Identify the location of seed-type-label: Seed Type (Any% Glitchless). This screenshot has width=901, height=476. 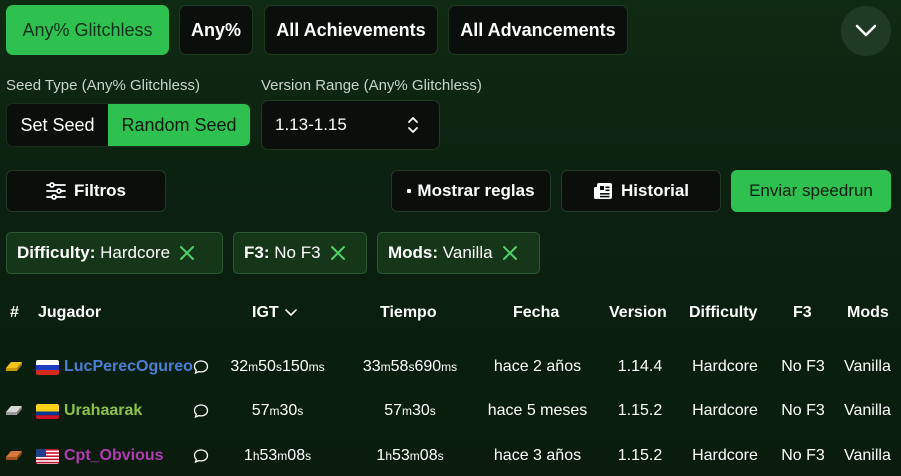
(103, 85).